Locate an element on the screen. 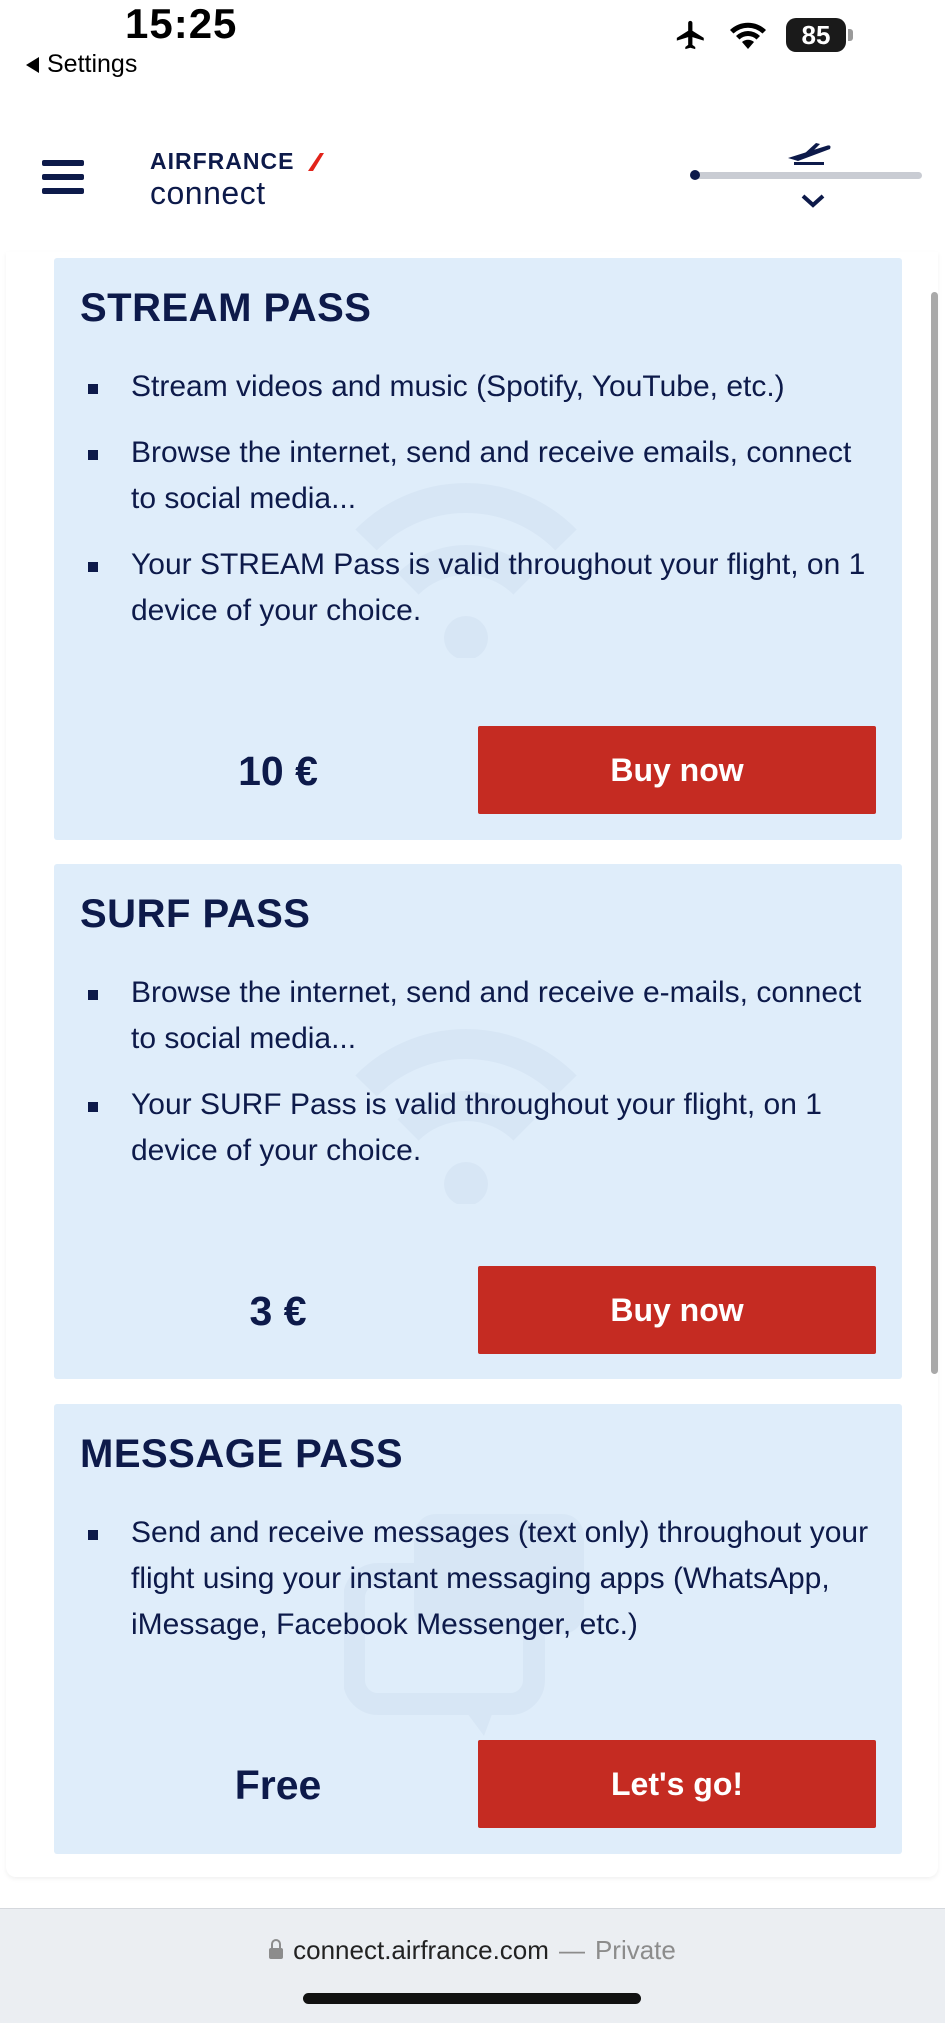  flight-progress-marker is located at coordinates (695, 175).